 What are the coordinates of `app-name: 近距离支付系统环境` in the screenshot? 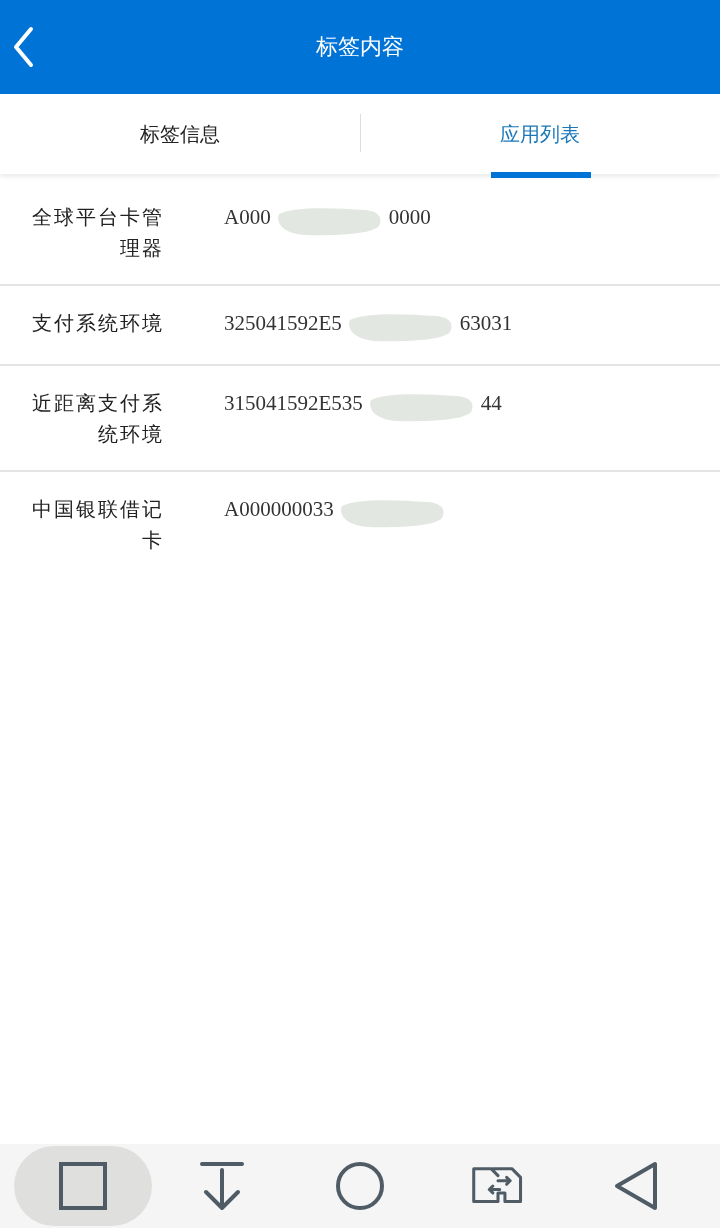 It's located at (97, 419).